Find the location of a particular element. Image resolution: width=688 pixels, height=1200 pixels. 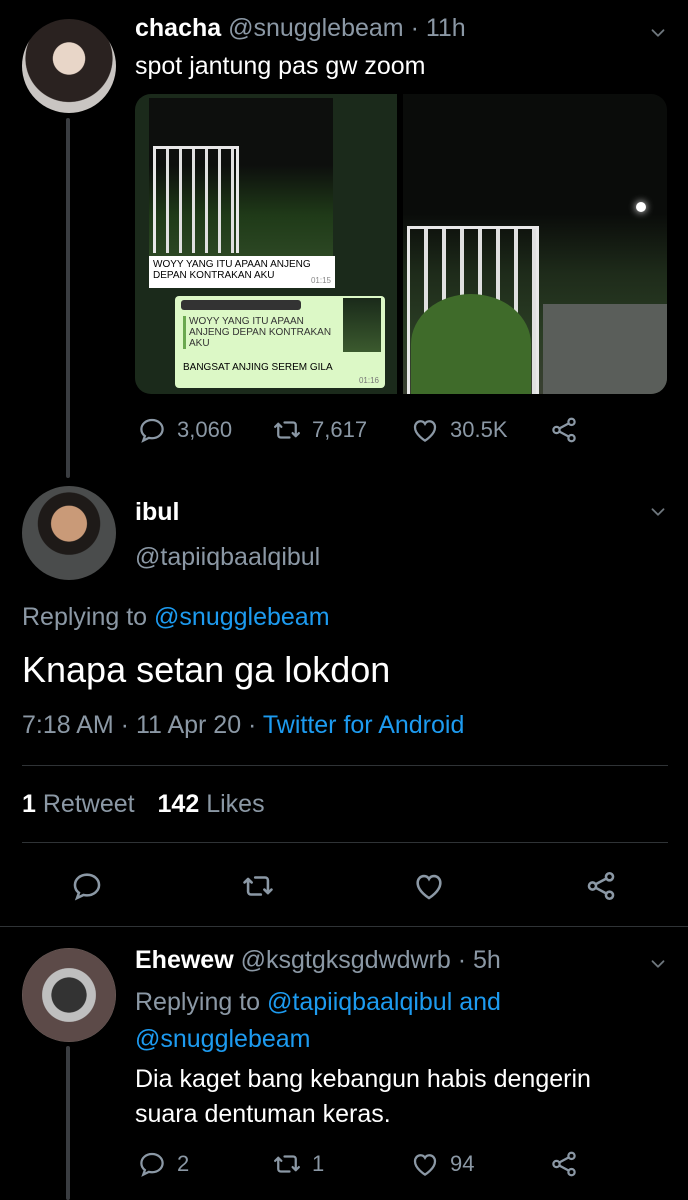

likes-link: 142 Likes is located at coordinates (211, 804).